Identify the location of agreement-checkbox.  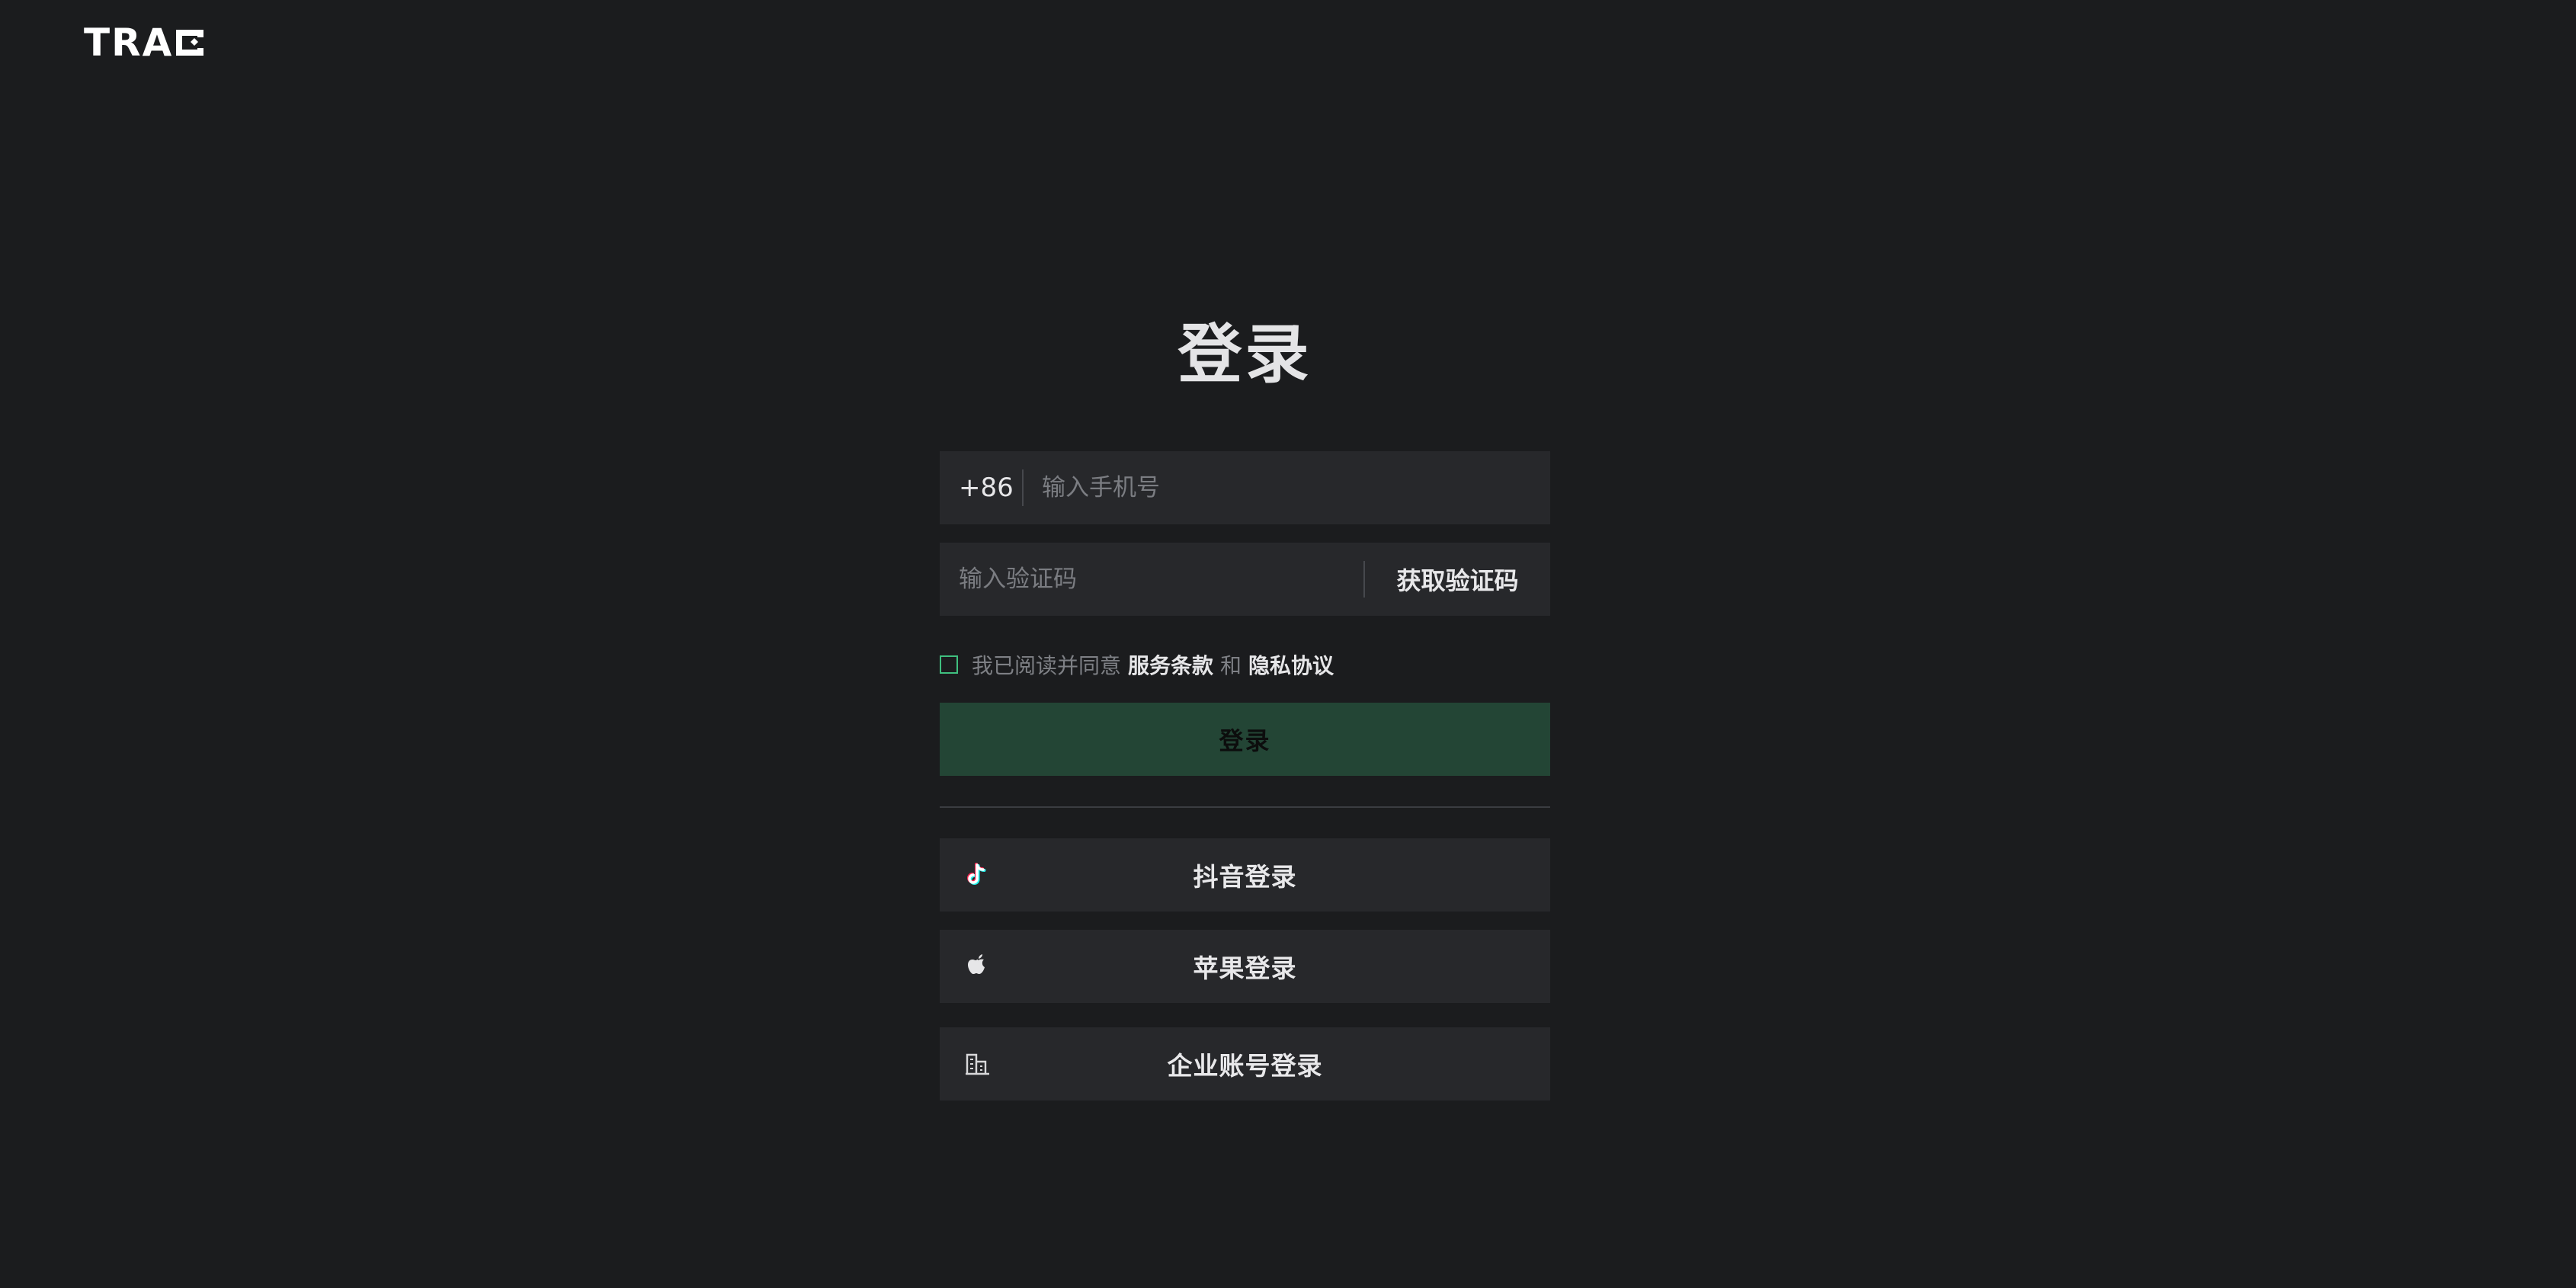
(949, 664).